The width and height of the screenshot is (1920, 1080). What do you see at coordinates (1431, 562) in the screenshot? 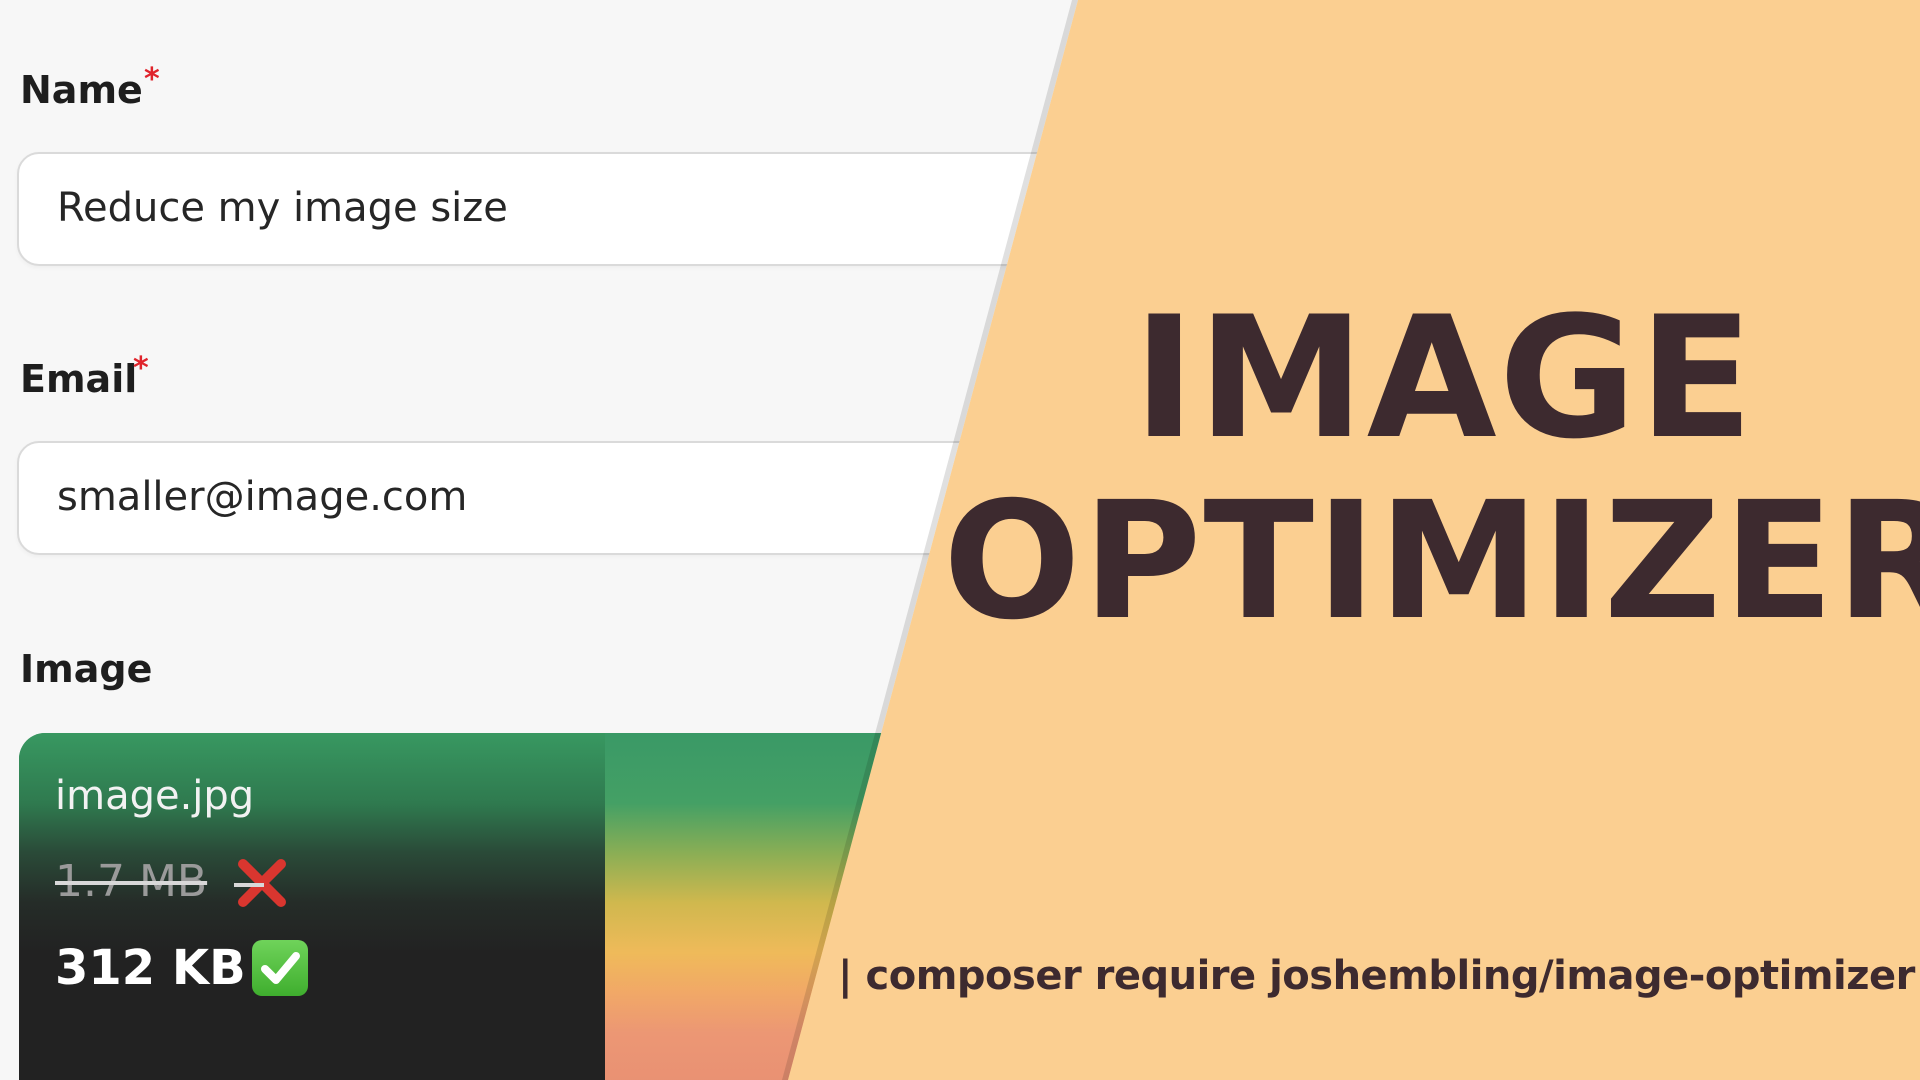
I see `title-line-optimizer: OPTIMIZER` at bounding box center [1431, 562].